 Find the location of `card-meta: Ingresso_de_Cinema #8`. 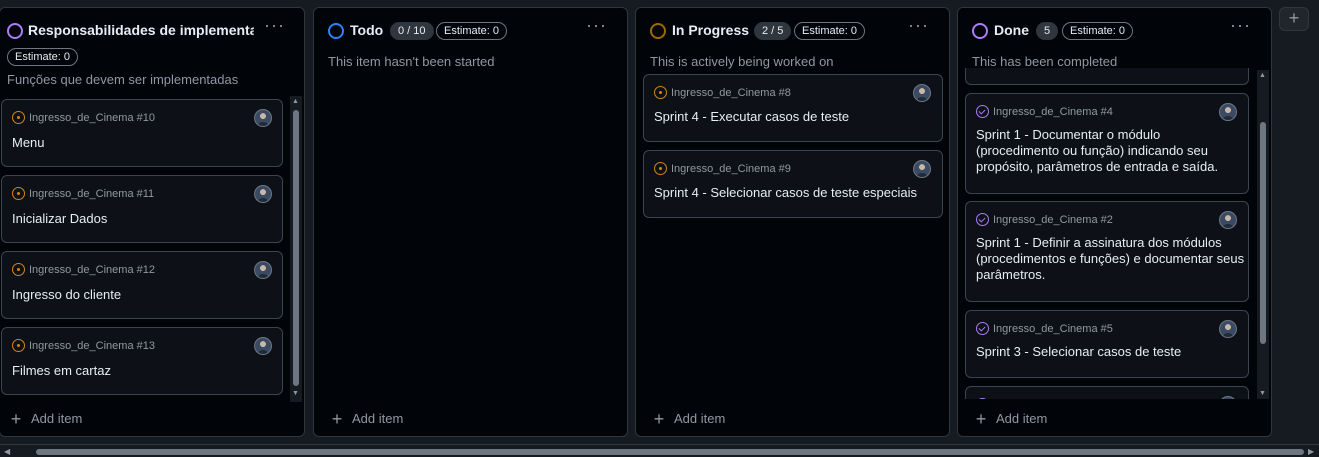

card-meta: Ingresso_de_Cinema #8 is located at coordinates (722, 92).